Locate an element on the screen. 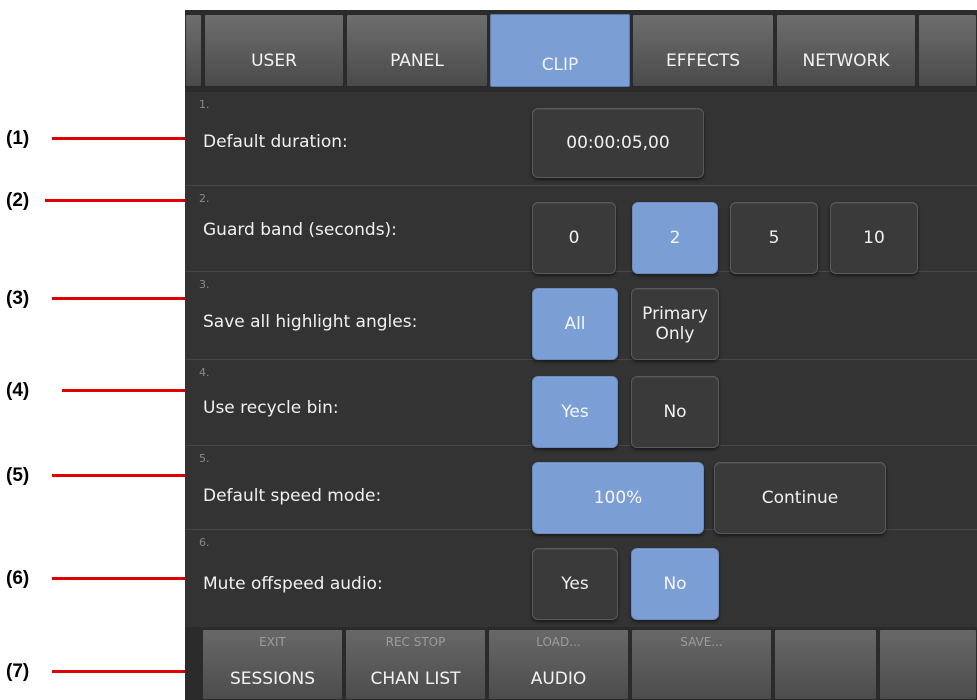  setting-label: Use recycle bin: is located at coordinates (271, 408).